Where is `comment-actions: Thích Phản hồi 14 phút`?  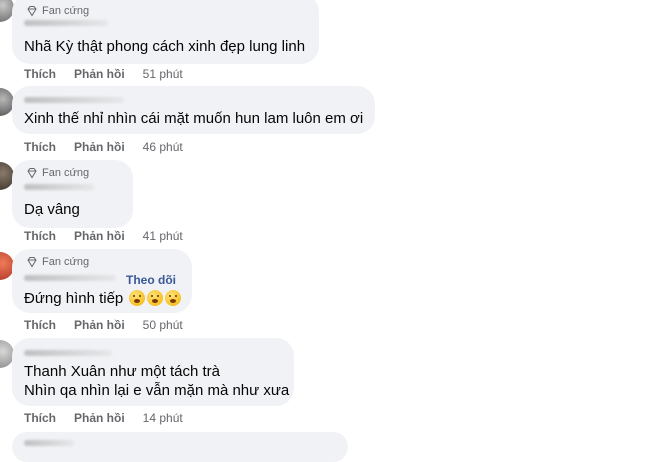
comment-actions: Thích Phản hồi 14 phút is located at coordinates (103, 418).